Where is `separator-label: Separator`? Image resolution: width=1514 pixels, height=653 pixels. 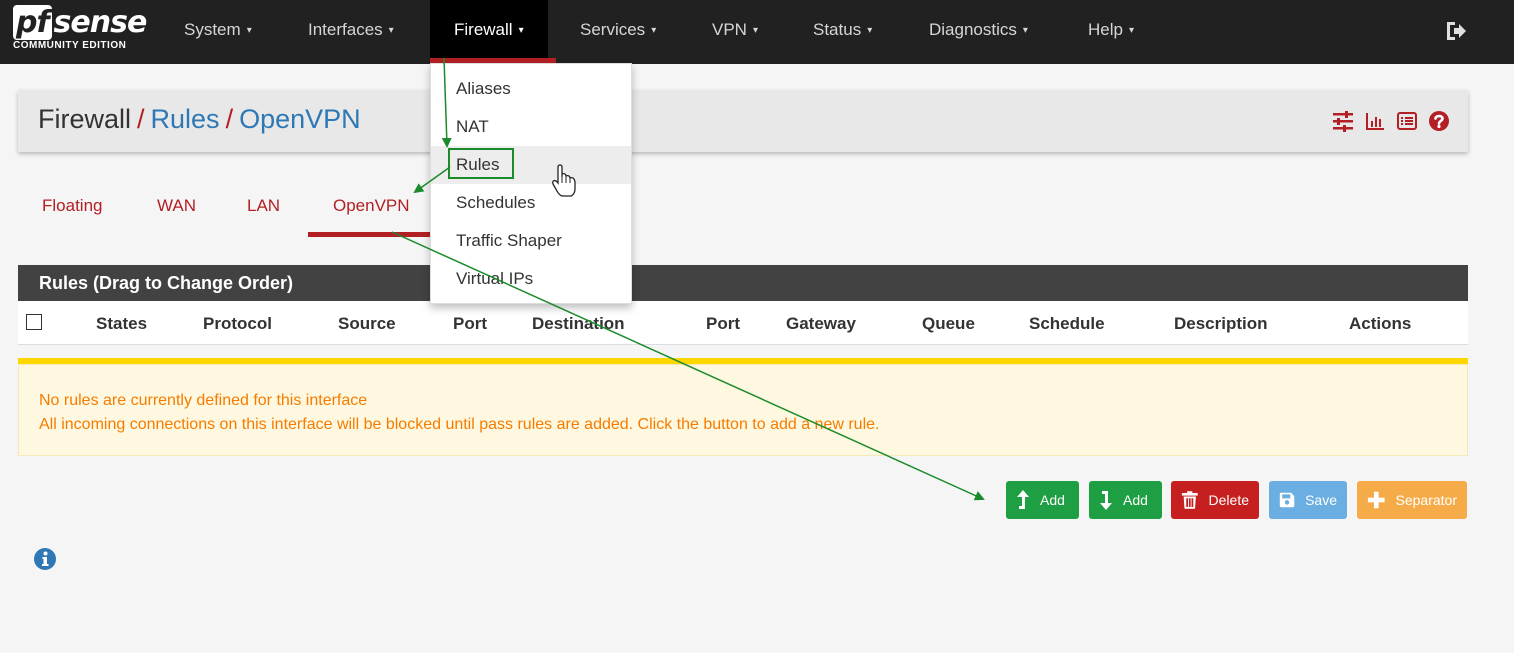 separator-label: Separator is located at coordinates (1426, 500).